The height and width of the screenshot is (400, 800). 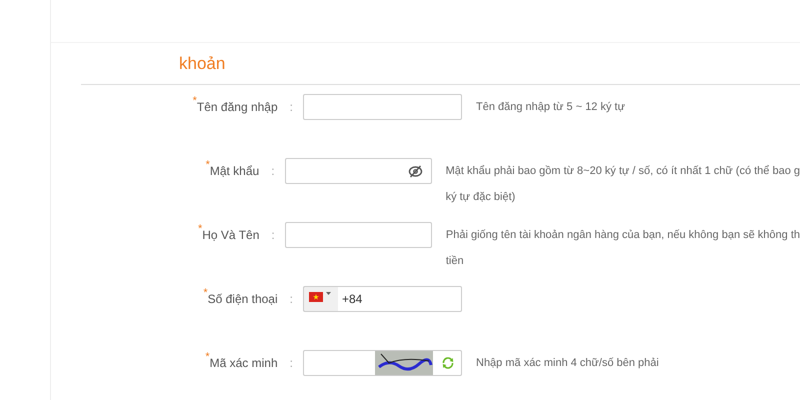 What do you see at coordinates (550, 107) in the screenshot?
I see `hint-text: Tên đăng nhập từ 5 ~ 12 ký tự` at bounding box center [550, 107].